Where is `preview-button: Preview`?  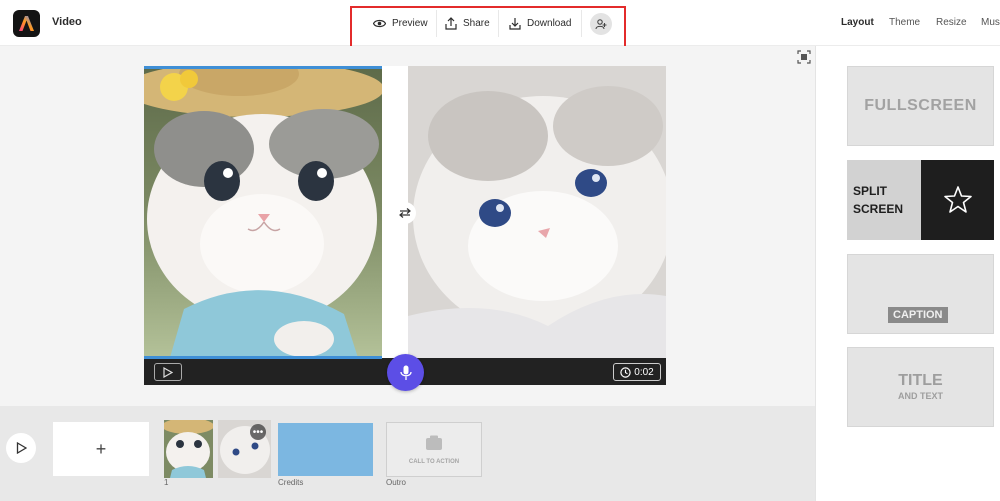 preview-button: Preview is located at coordinates (400, 23).